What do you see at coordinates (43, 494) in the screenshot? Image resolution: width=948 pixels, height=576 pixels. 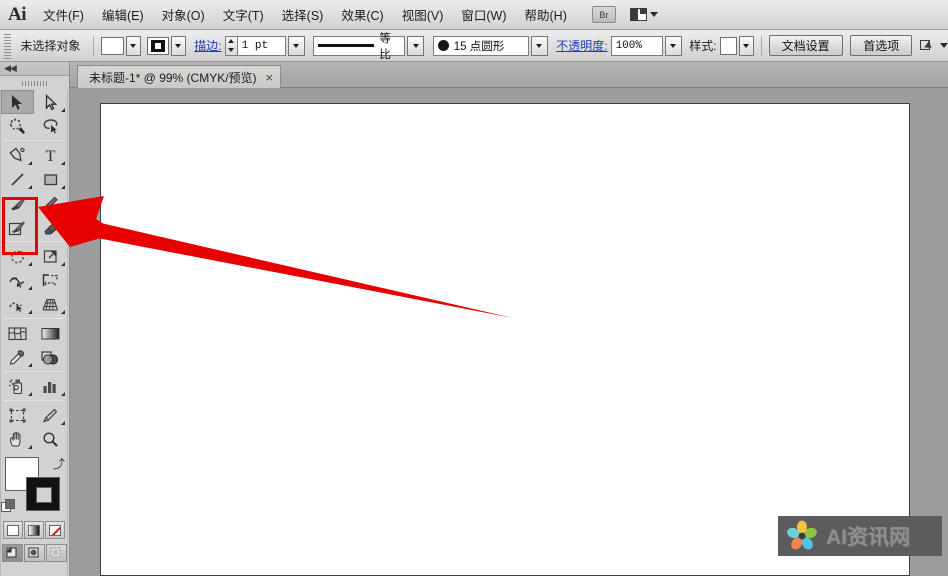 I see `stroke-color-swatch-toolbox` at bounding box center [43, 494].